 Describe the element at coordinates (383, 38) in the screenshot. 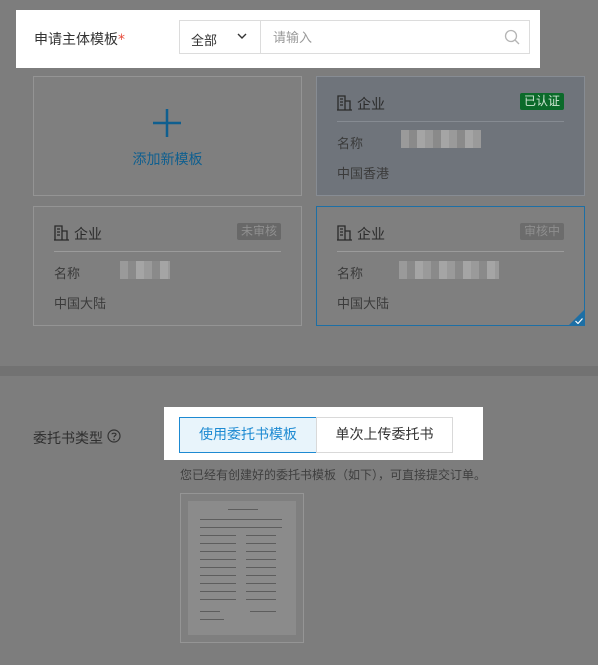

I see `search-input` at that location.